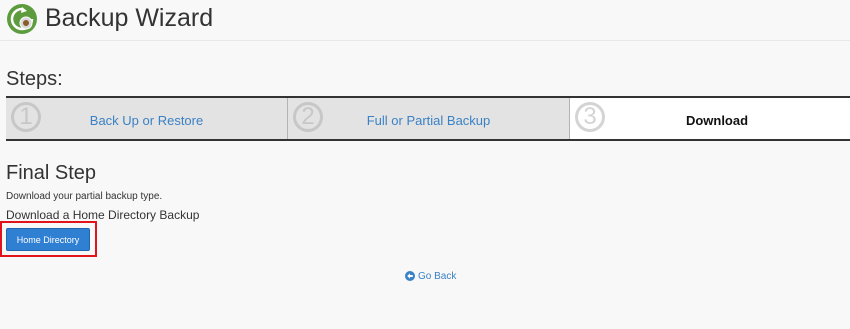 This screenshot has width=850, height=329. I want to click on step-link-full-or-partial-backup: Full or Partial Backup, so click(428, 118).